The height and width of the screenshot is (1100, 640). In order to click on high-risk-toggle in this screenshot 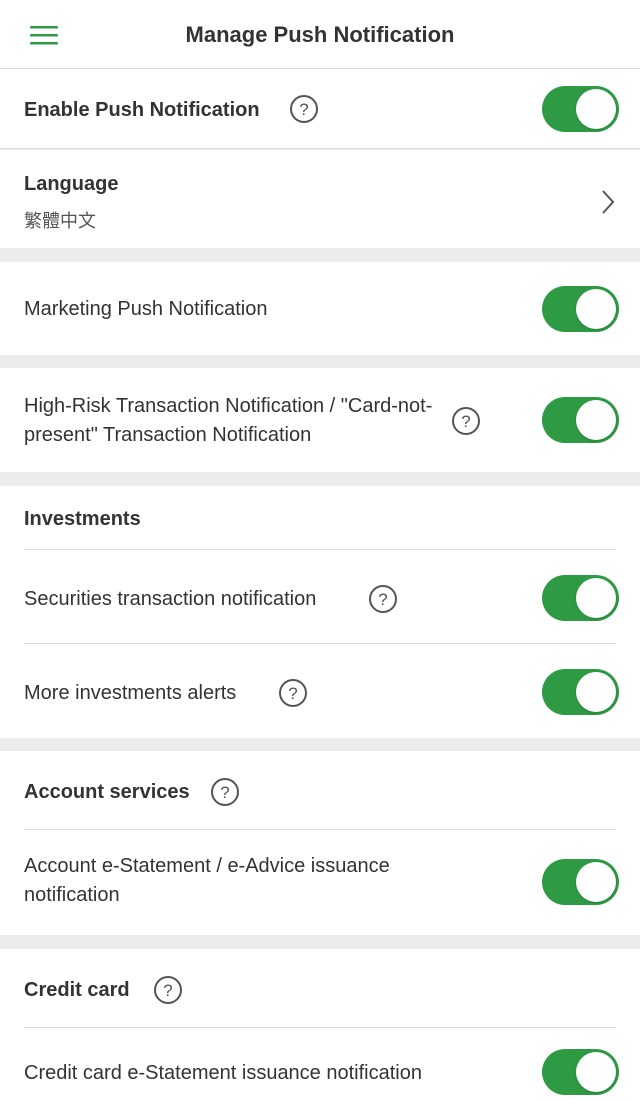, I will do `click(580, 420)`.